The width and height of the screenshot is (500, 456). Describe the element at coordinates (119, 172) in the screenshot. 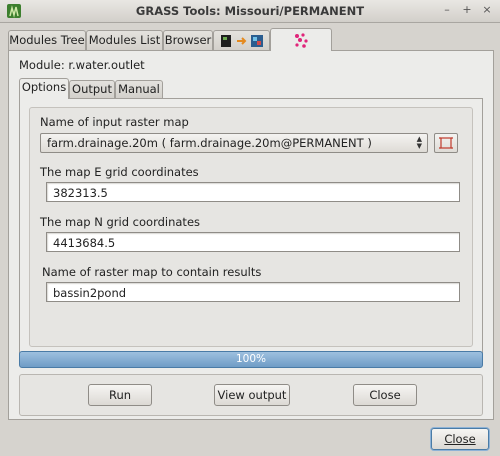

I see `easting-label: The map E grid coordinates` at that location.